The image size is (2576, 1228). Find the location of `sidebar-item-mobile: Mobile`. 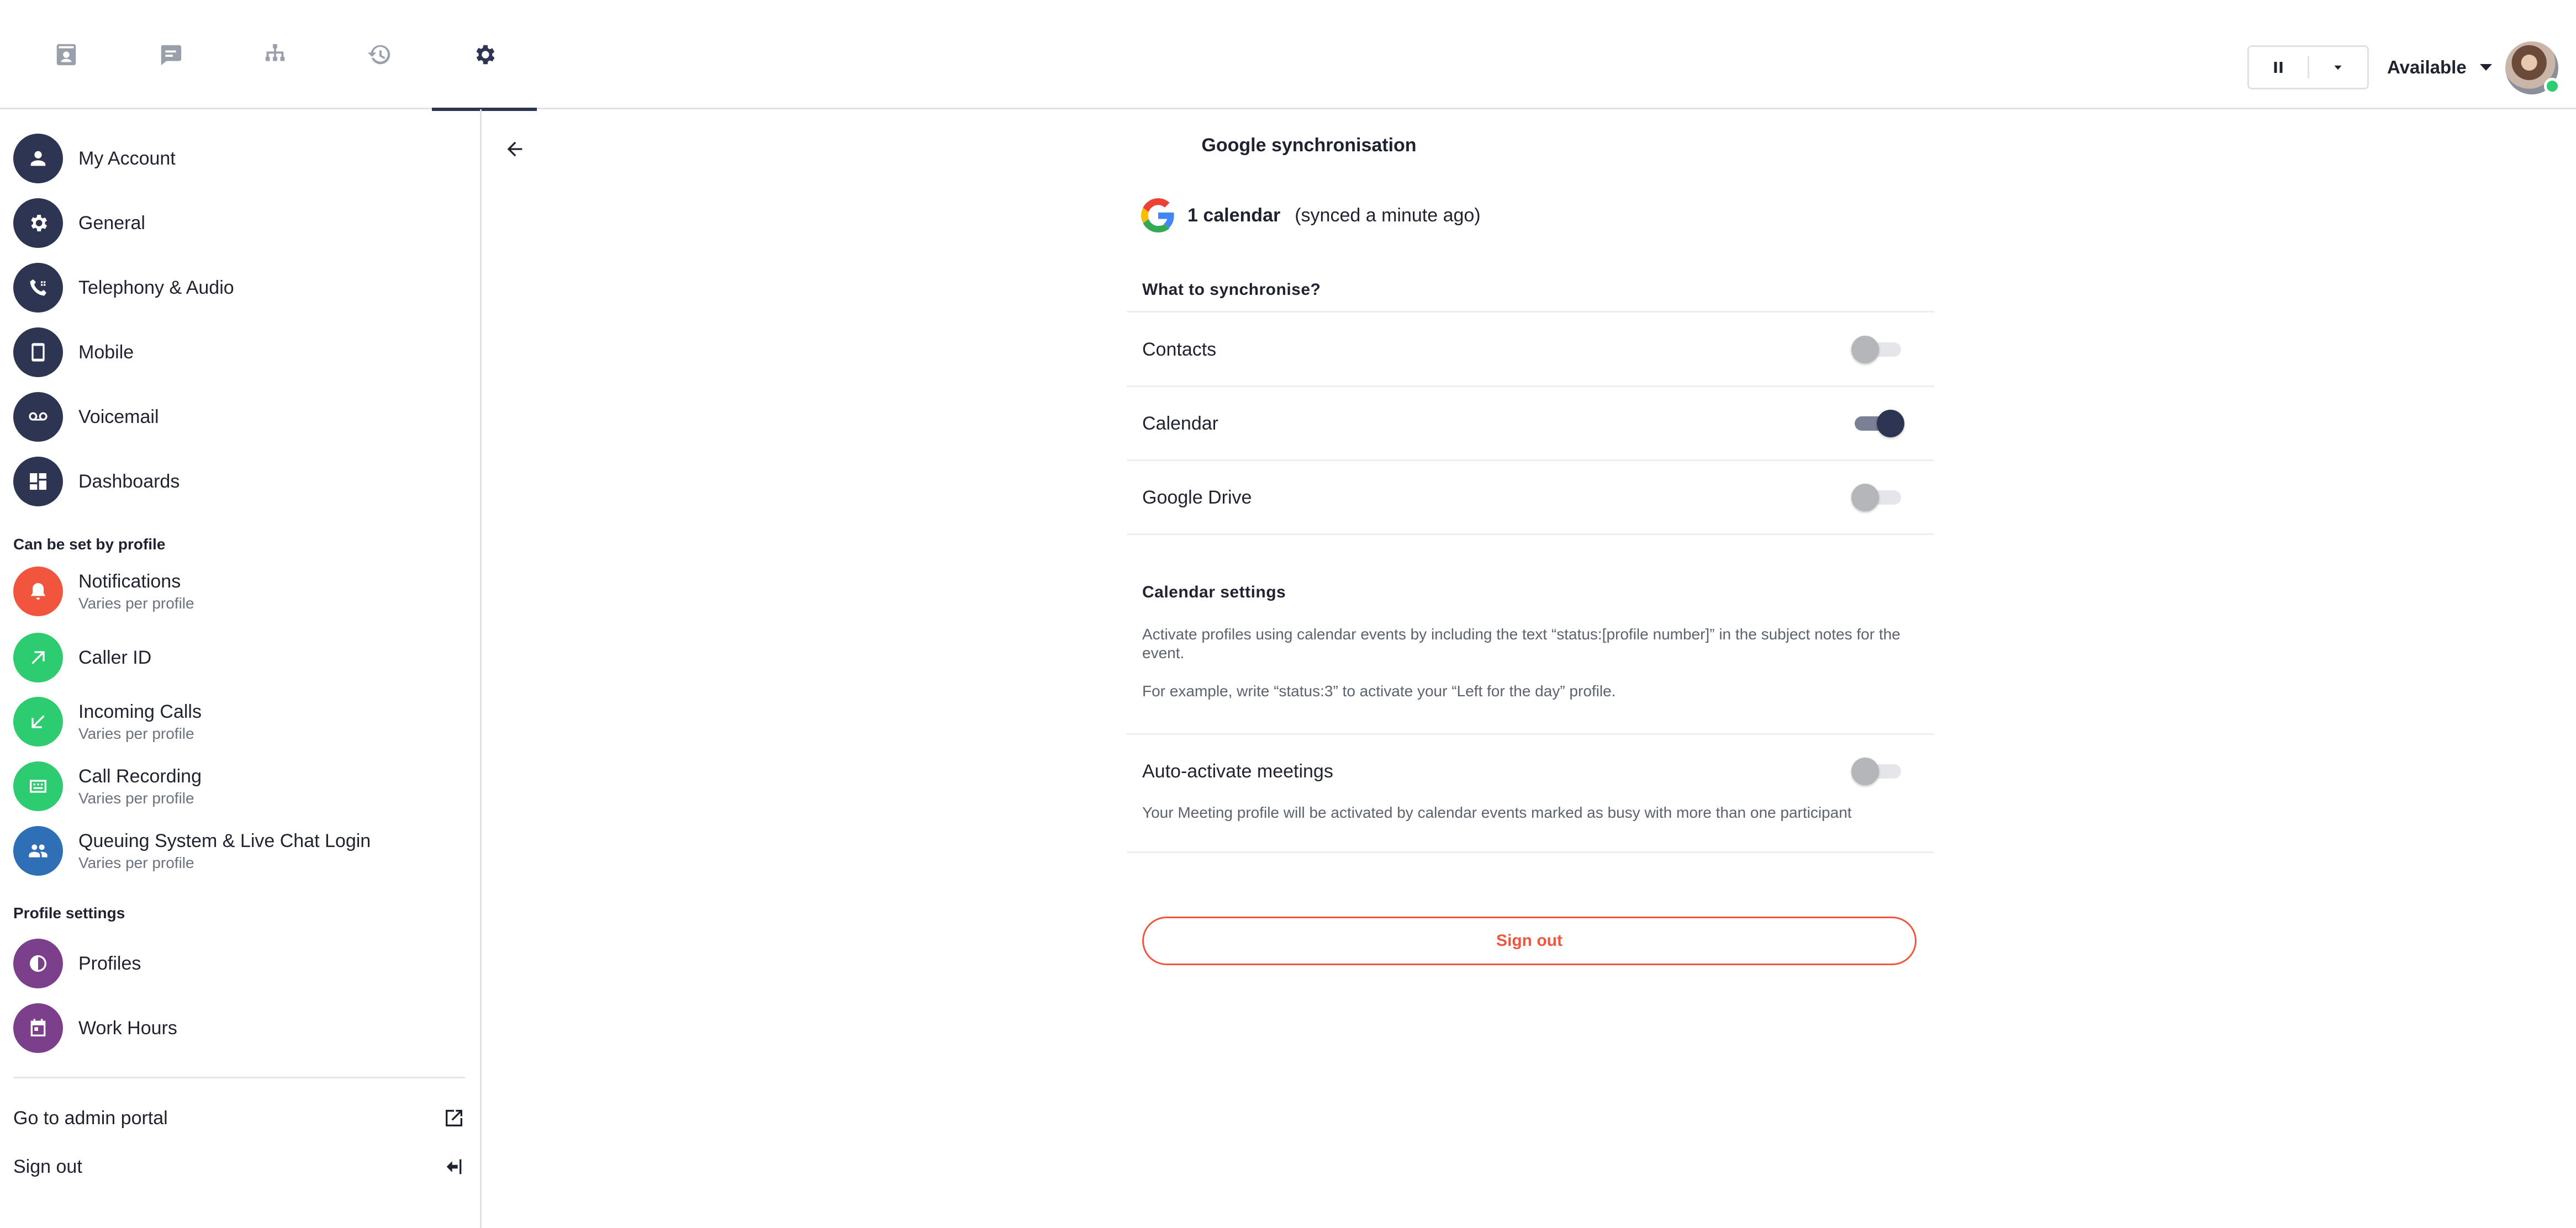

sidebar-item-mobile: Mobile is located at coordinates (73, 352).